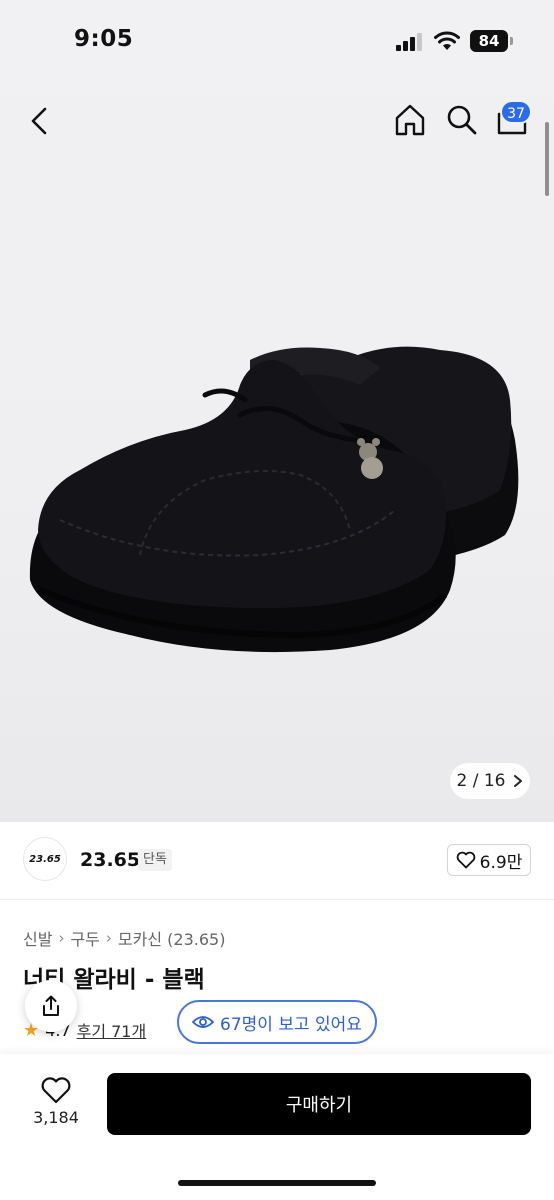  I want to click on buy-button: 구매하기, so click(319, 1104).